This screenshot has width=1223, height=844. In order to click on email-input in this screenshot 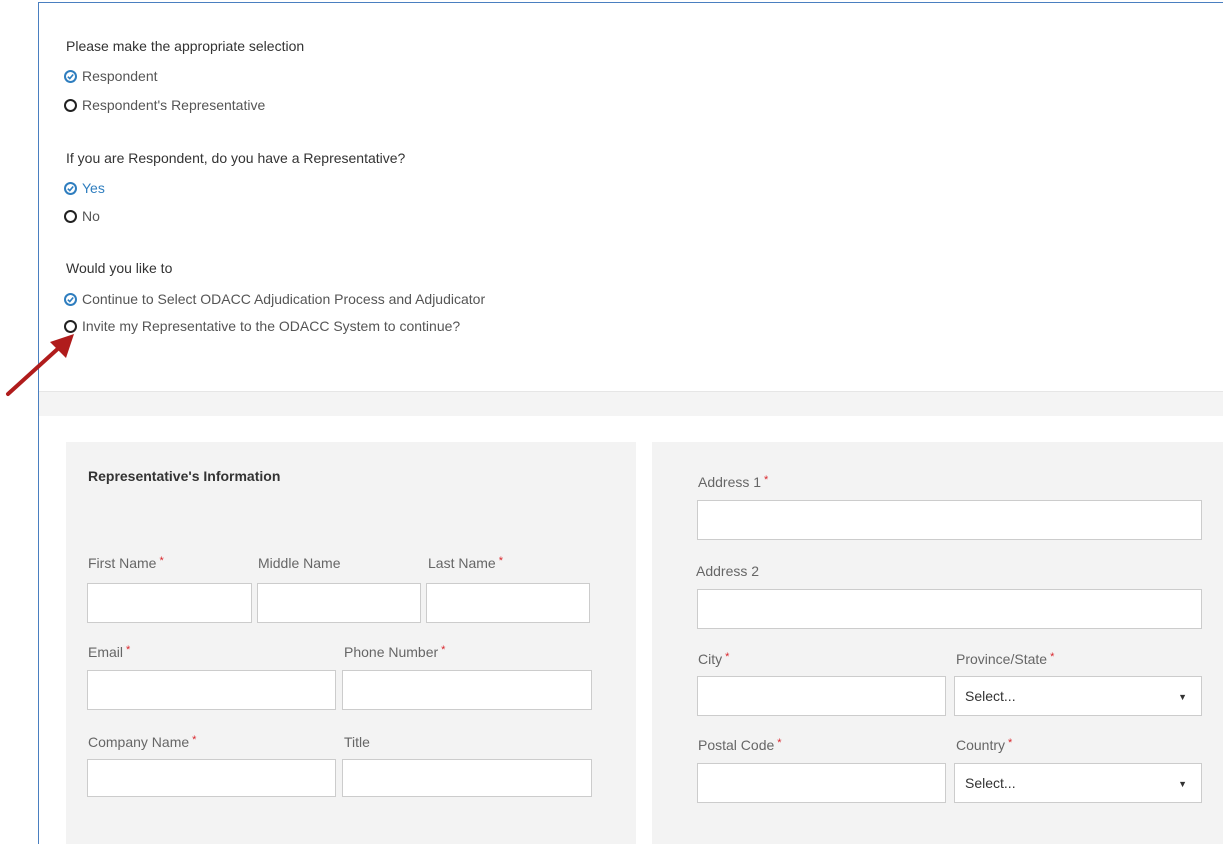, I will do `click(211, 690)`.